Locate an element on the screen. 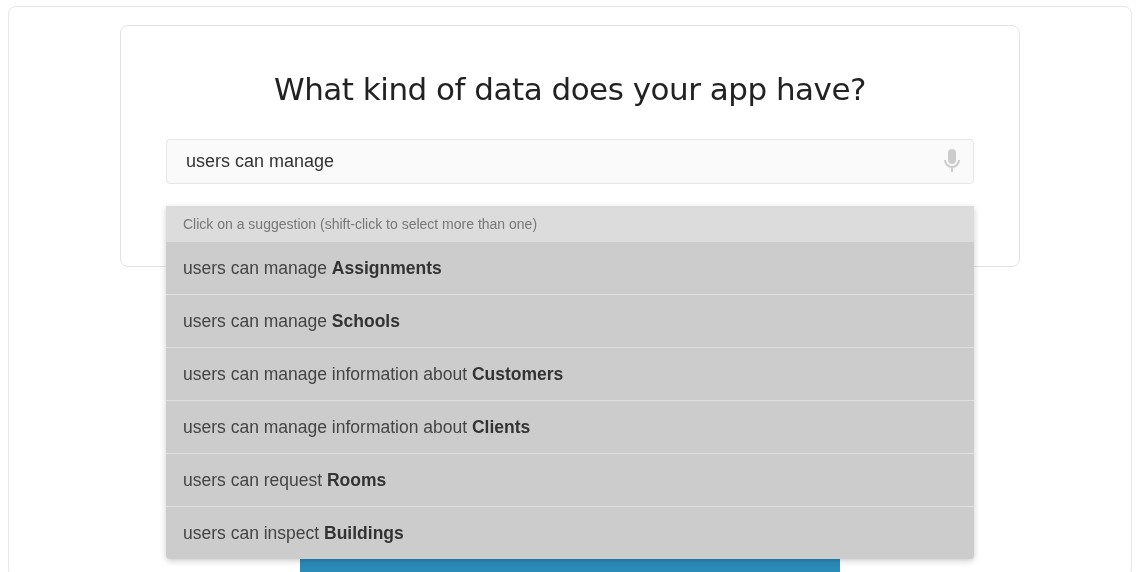 This screenshot has height=572, width=1137. suggestion-item: users can manage Schools is located at coordinates (570, 320).